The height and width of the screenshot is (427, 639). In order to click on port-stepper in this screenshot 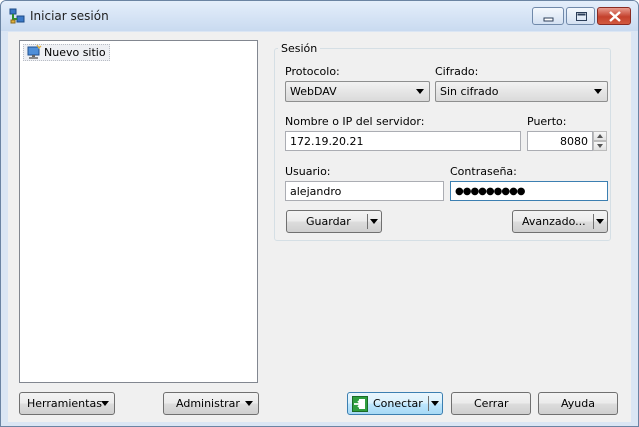, I will do `click(600, 141)`.